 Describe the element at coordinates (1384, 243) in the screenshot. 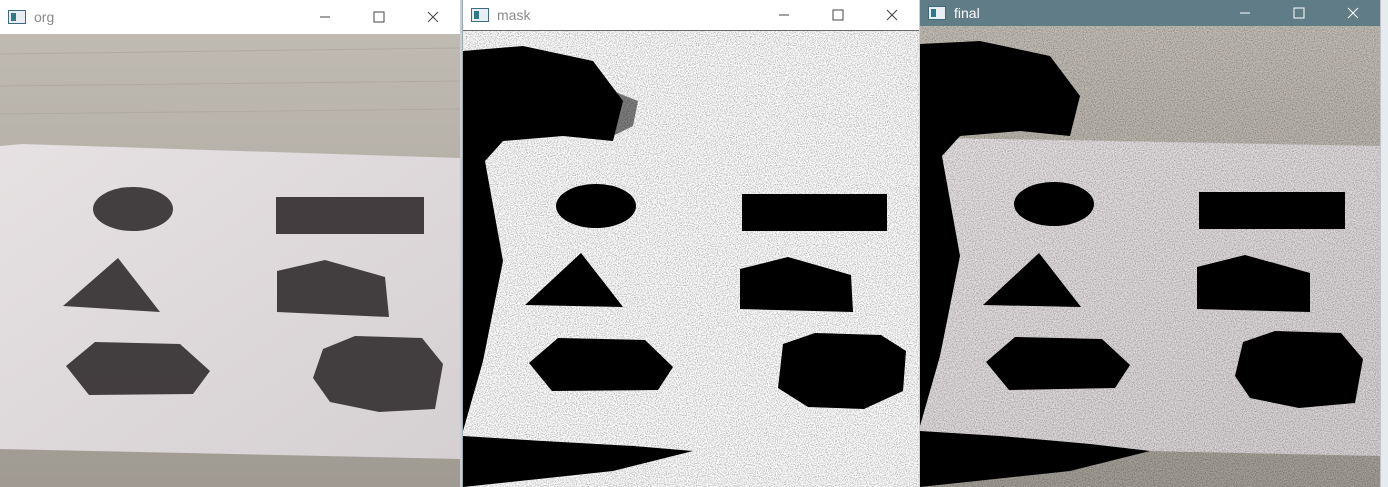

I see `desktop-edge` at that location.